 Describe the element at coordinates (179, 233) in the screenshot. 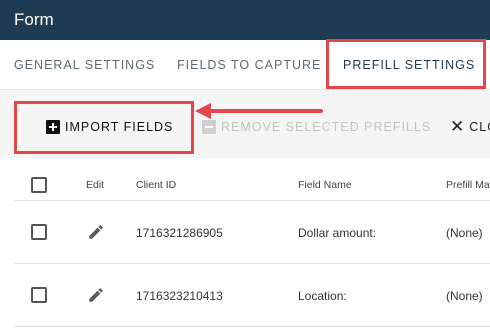

I see `client-id-cell: 1716321286905` at that location.